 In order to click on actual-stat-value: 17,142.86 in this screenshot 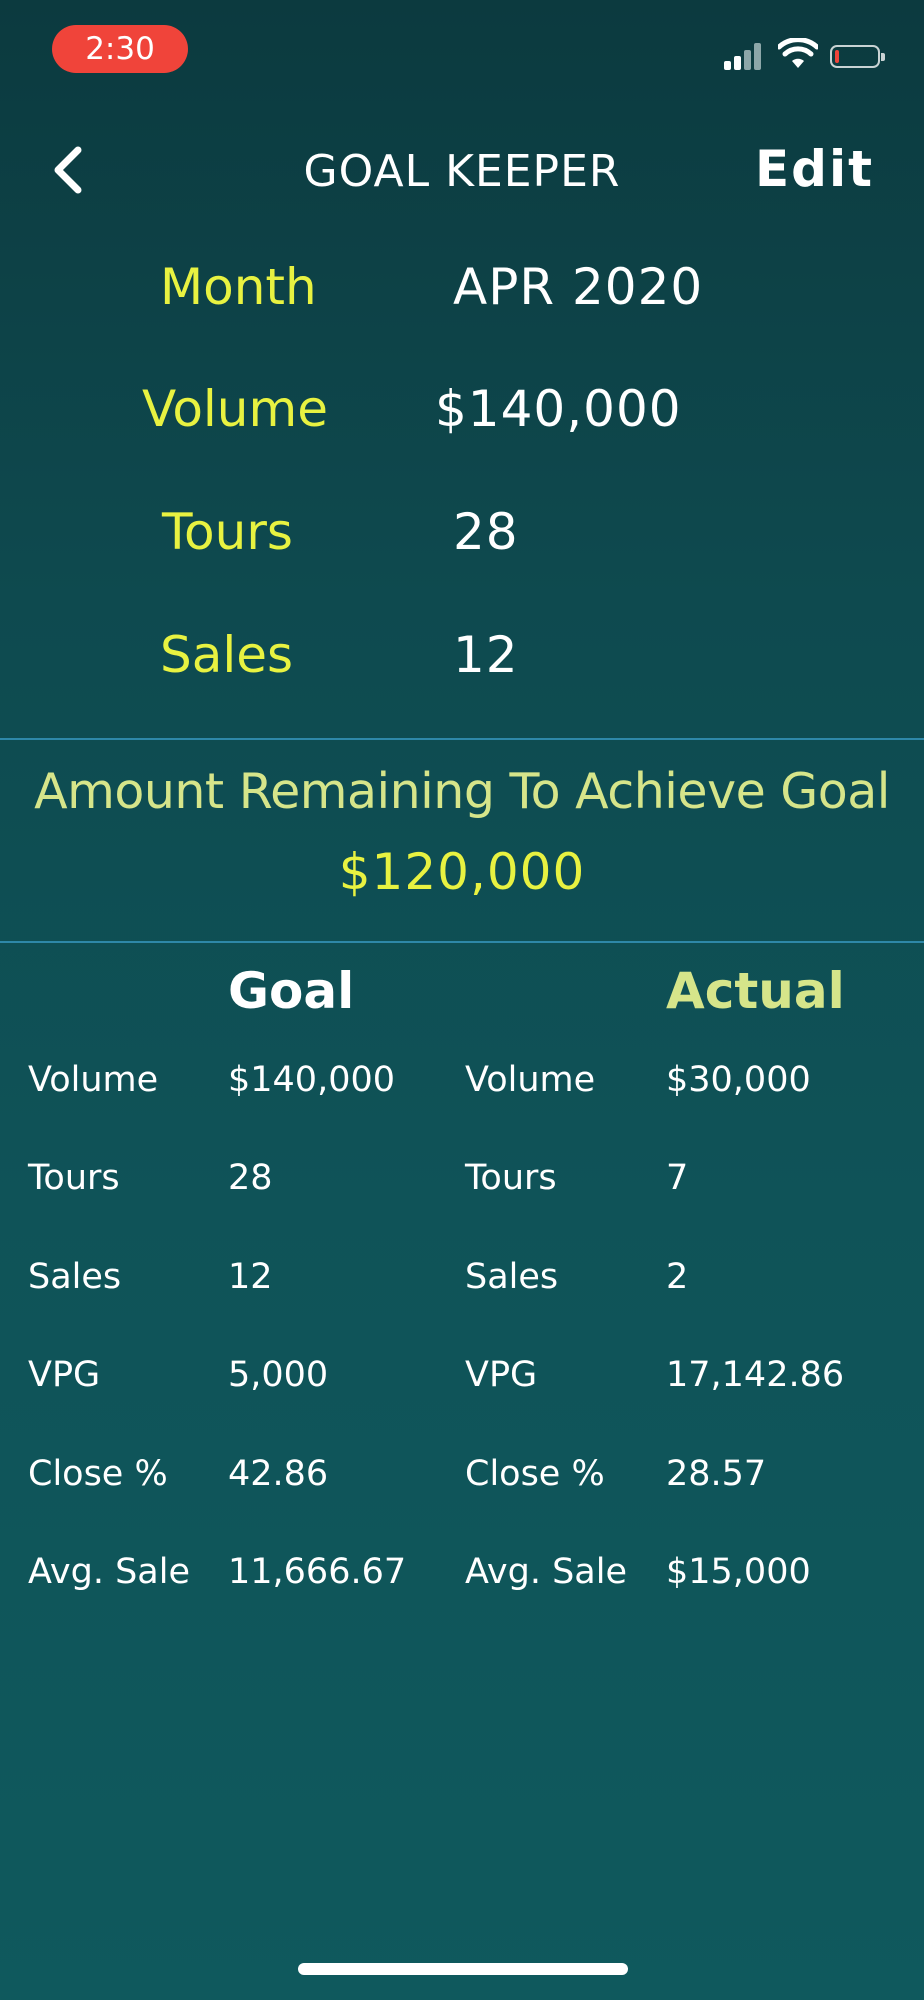, I will do `click(755, 1375)`.